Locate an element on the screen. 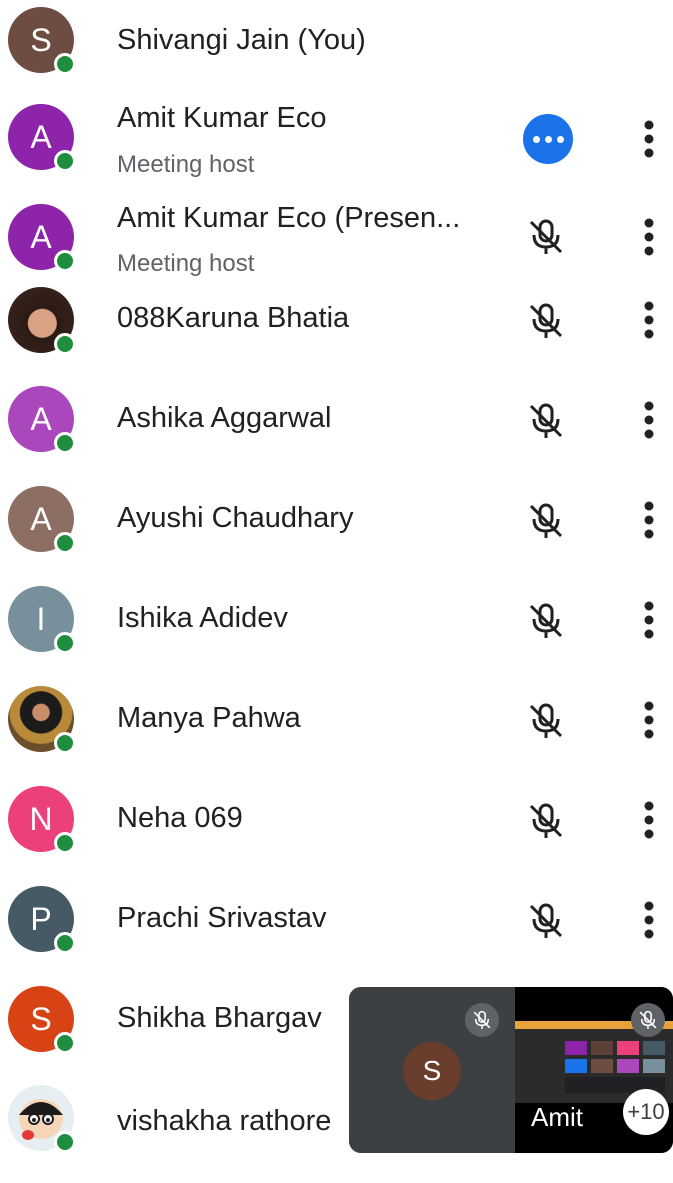 The width and height of the screenshot is (673, 1183). participant-row: P Prachi Srivastav is located at coordinates (336, 933).